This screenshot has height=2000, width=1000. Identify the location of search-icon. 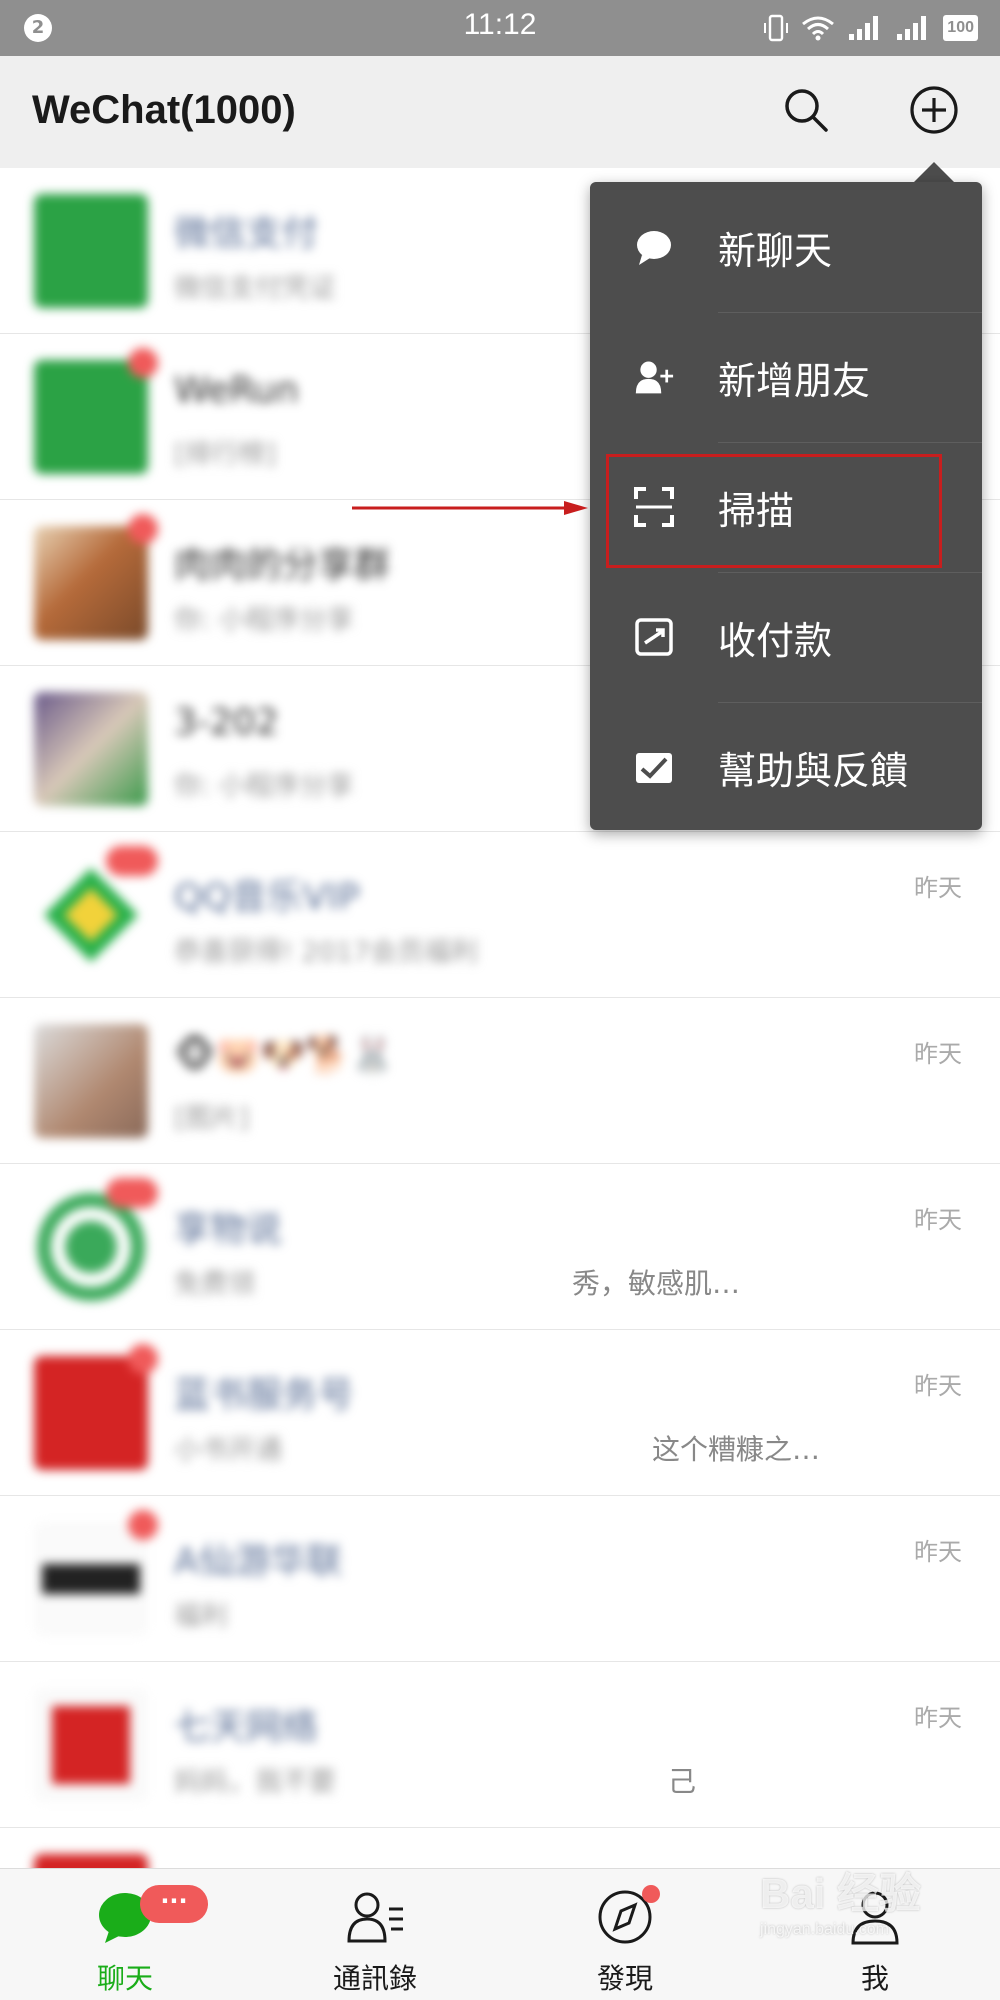
(806, 112).